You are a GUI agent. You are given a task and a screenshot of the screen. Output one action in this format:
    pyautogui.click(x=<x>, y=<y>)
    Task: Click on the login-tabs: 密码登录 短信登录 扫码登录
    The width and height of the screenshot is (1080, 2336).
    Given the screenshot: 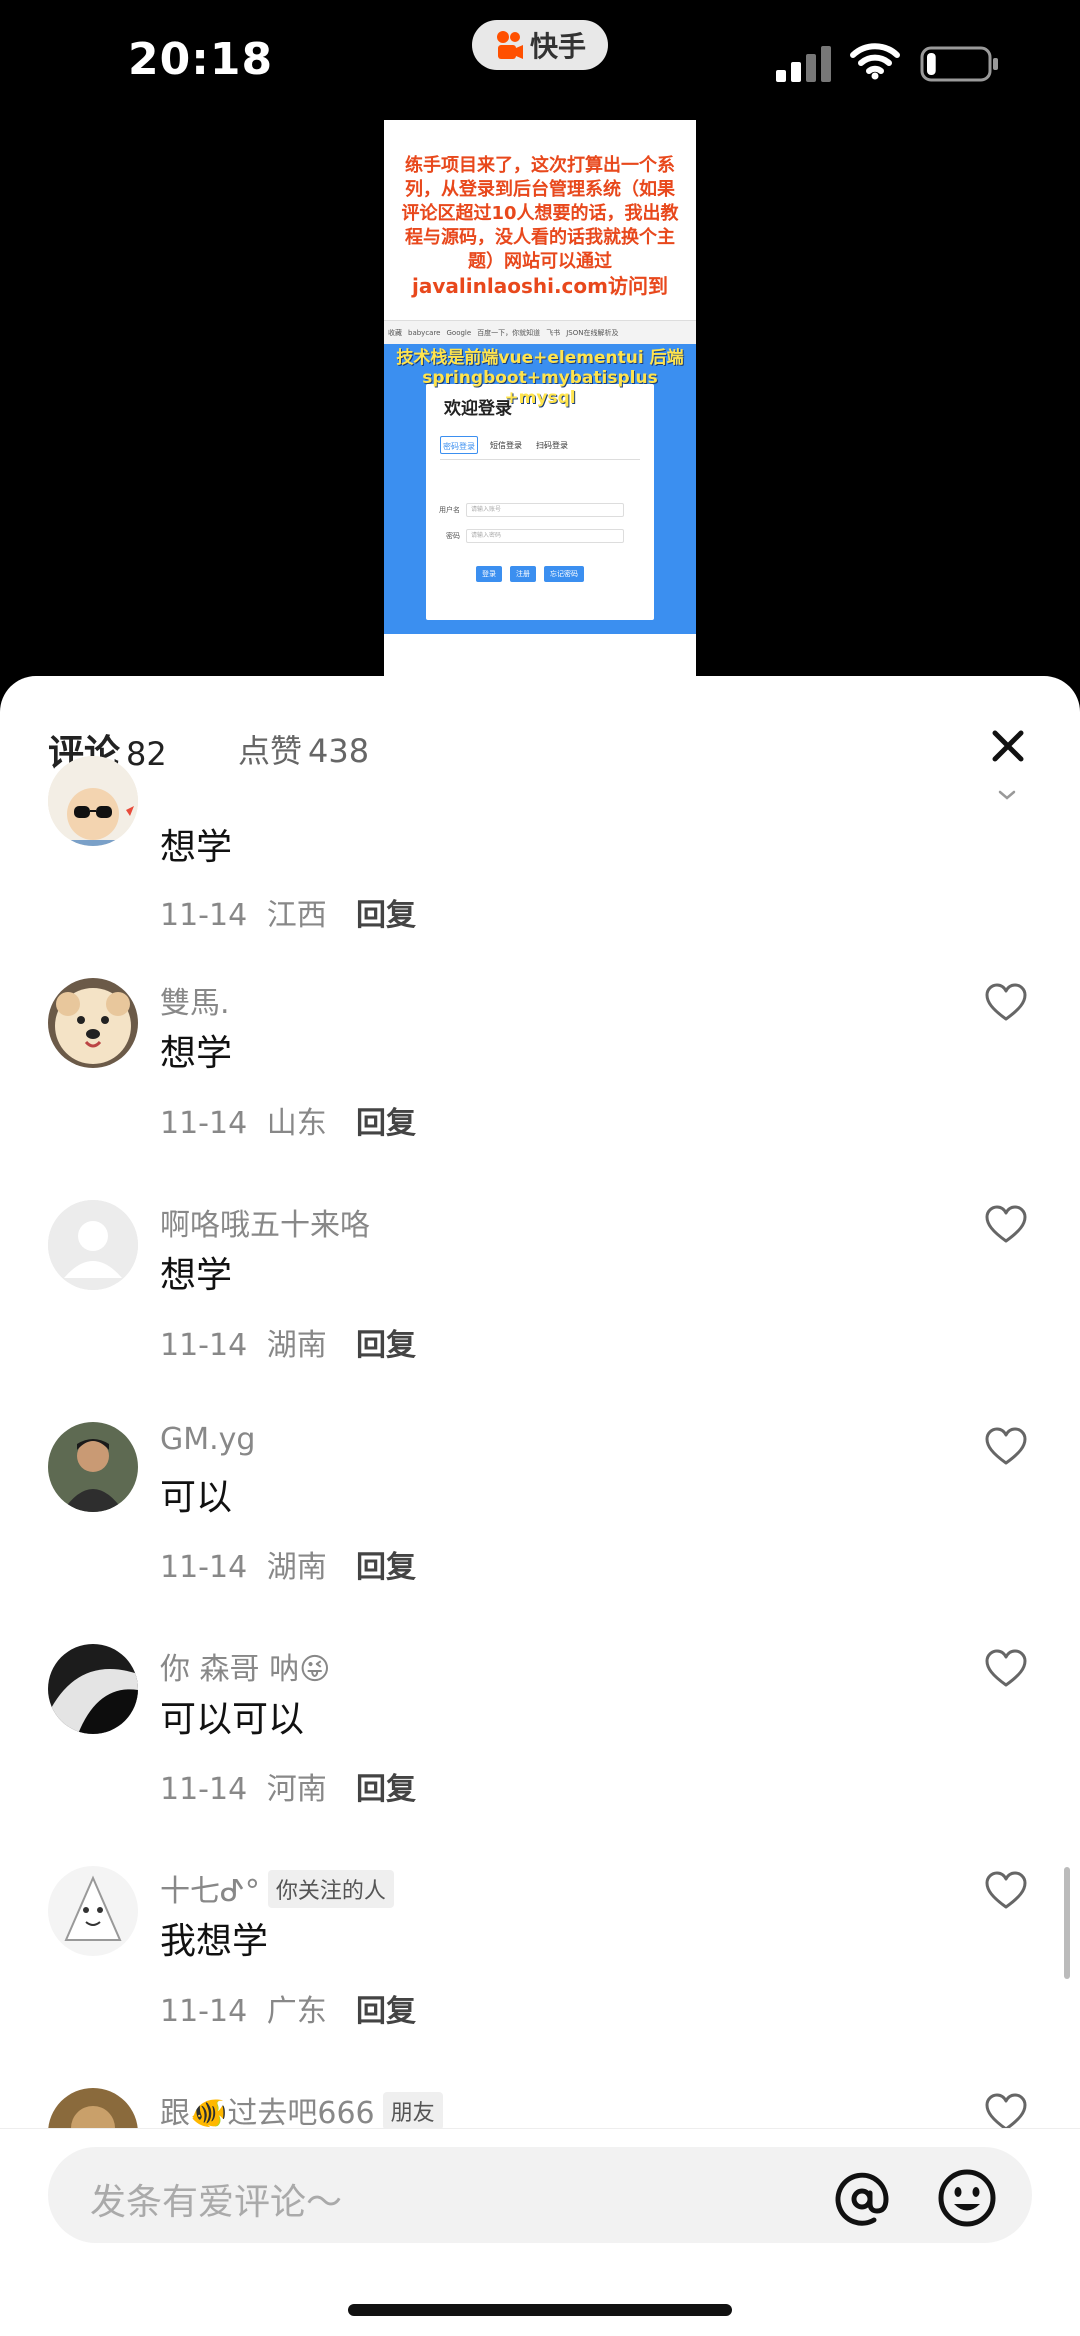 What is the action you would take?
    pyautogui.click(x=540, y=448)
    